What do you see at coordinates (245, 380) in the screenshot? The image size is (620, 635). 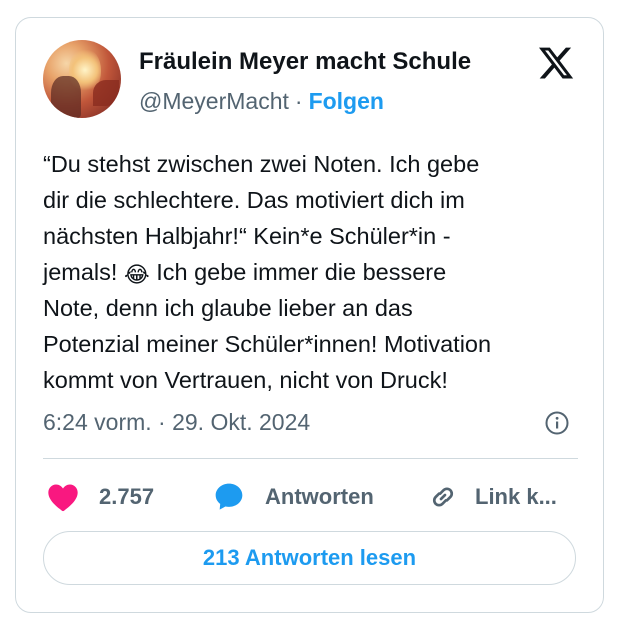 I see `tweet-line: kommt von Vertrauen, nicht von Druck!` at bounding box center [245, 380].